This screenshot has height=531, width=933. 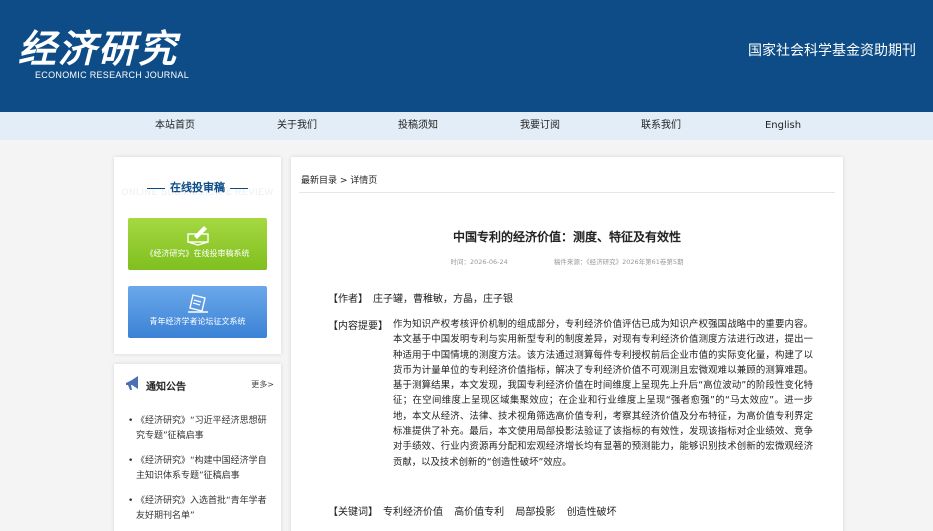 I want to click on title-rule-right, so click(x=239, y=188).